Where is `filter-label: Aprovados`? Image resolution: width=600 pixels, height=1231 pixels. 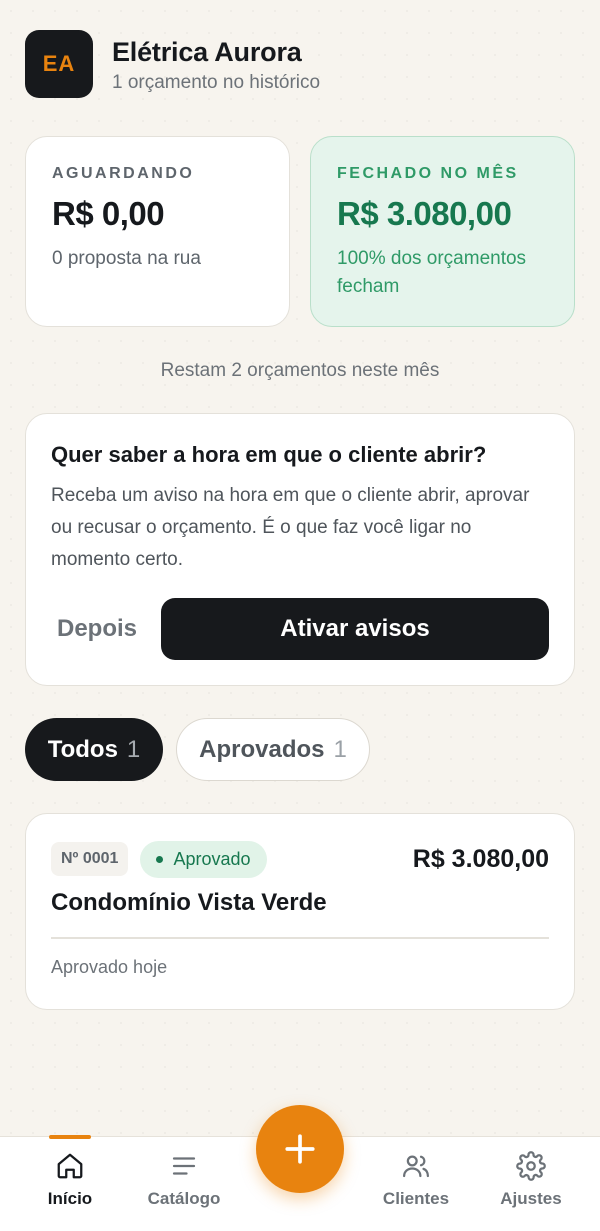 filter-label: Aprovados is located at coordinates (262, 749).